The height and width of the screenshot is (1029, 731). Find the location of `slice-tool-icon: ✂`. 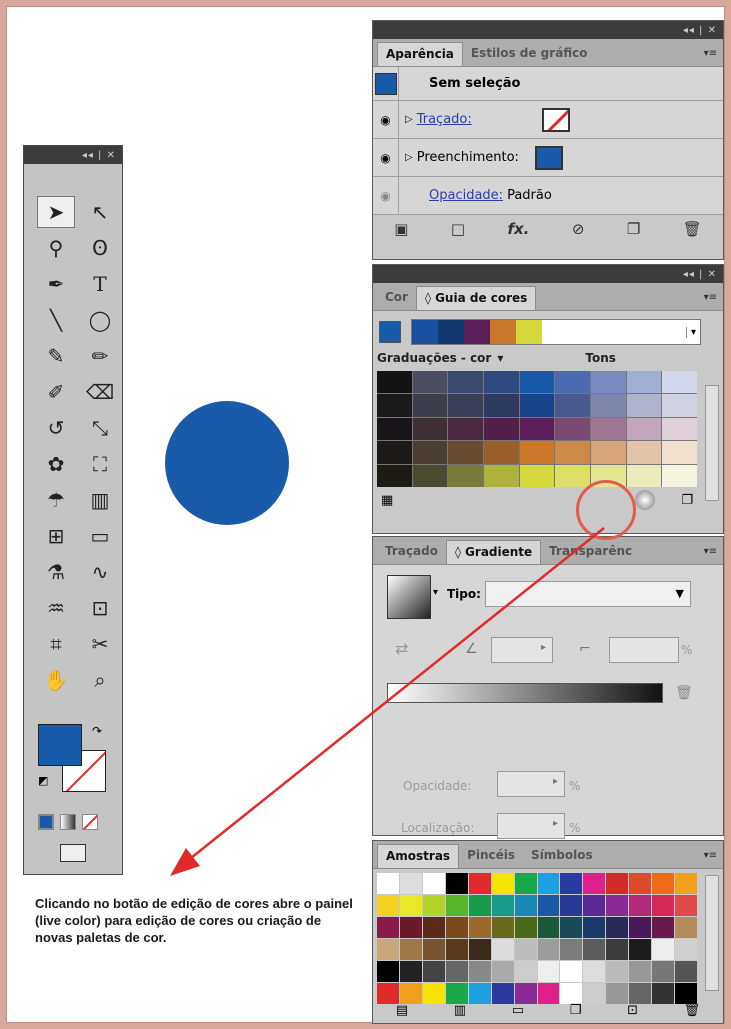

slice-tool-icon: ✂ is located at coordinates (100, 644).